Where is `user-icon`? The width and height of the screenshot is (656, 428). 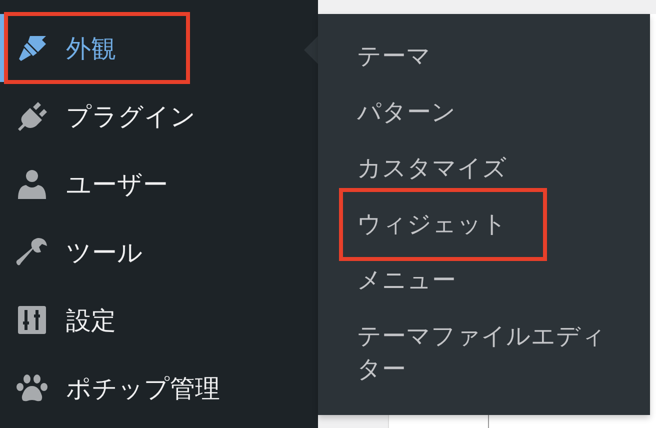 user-icon is located at coordinates (32, 184).